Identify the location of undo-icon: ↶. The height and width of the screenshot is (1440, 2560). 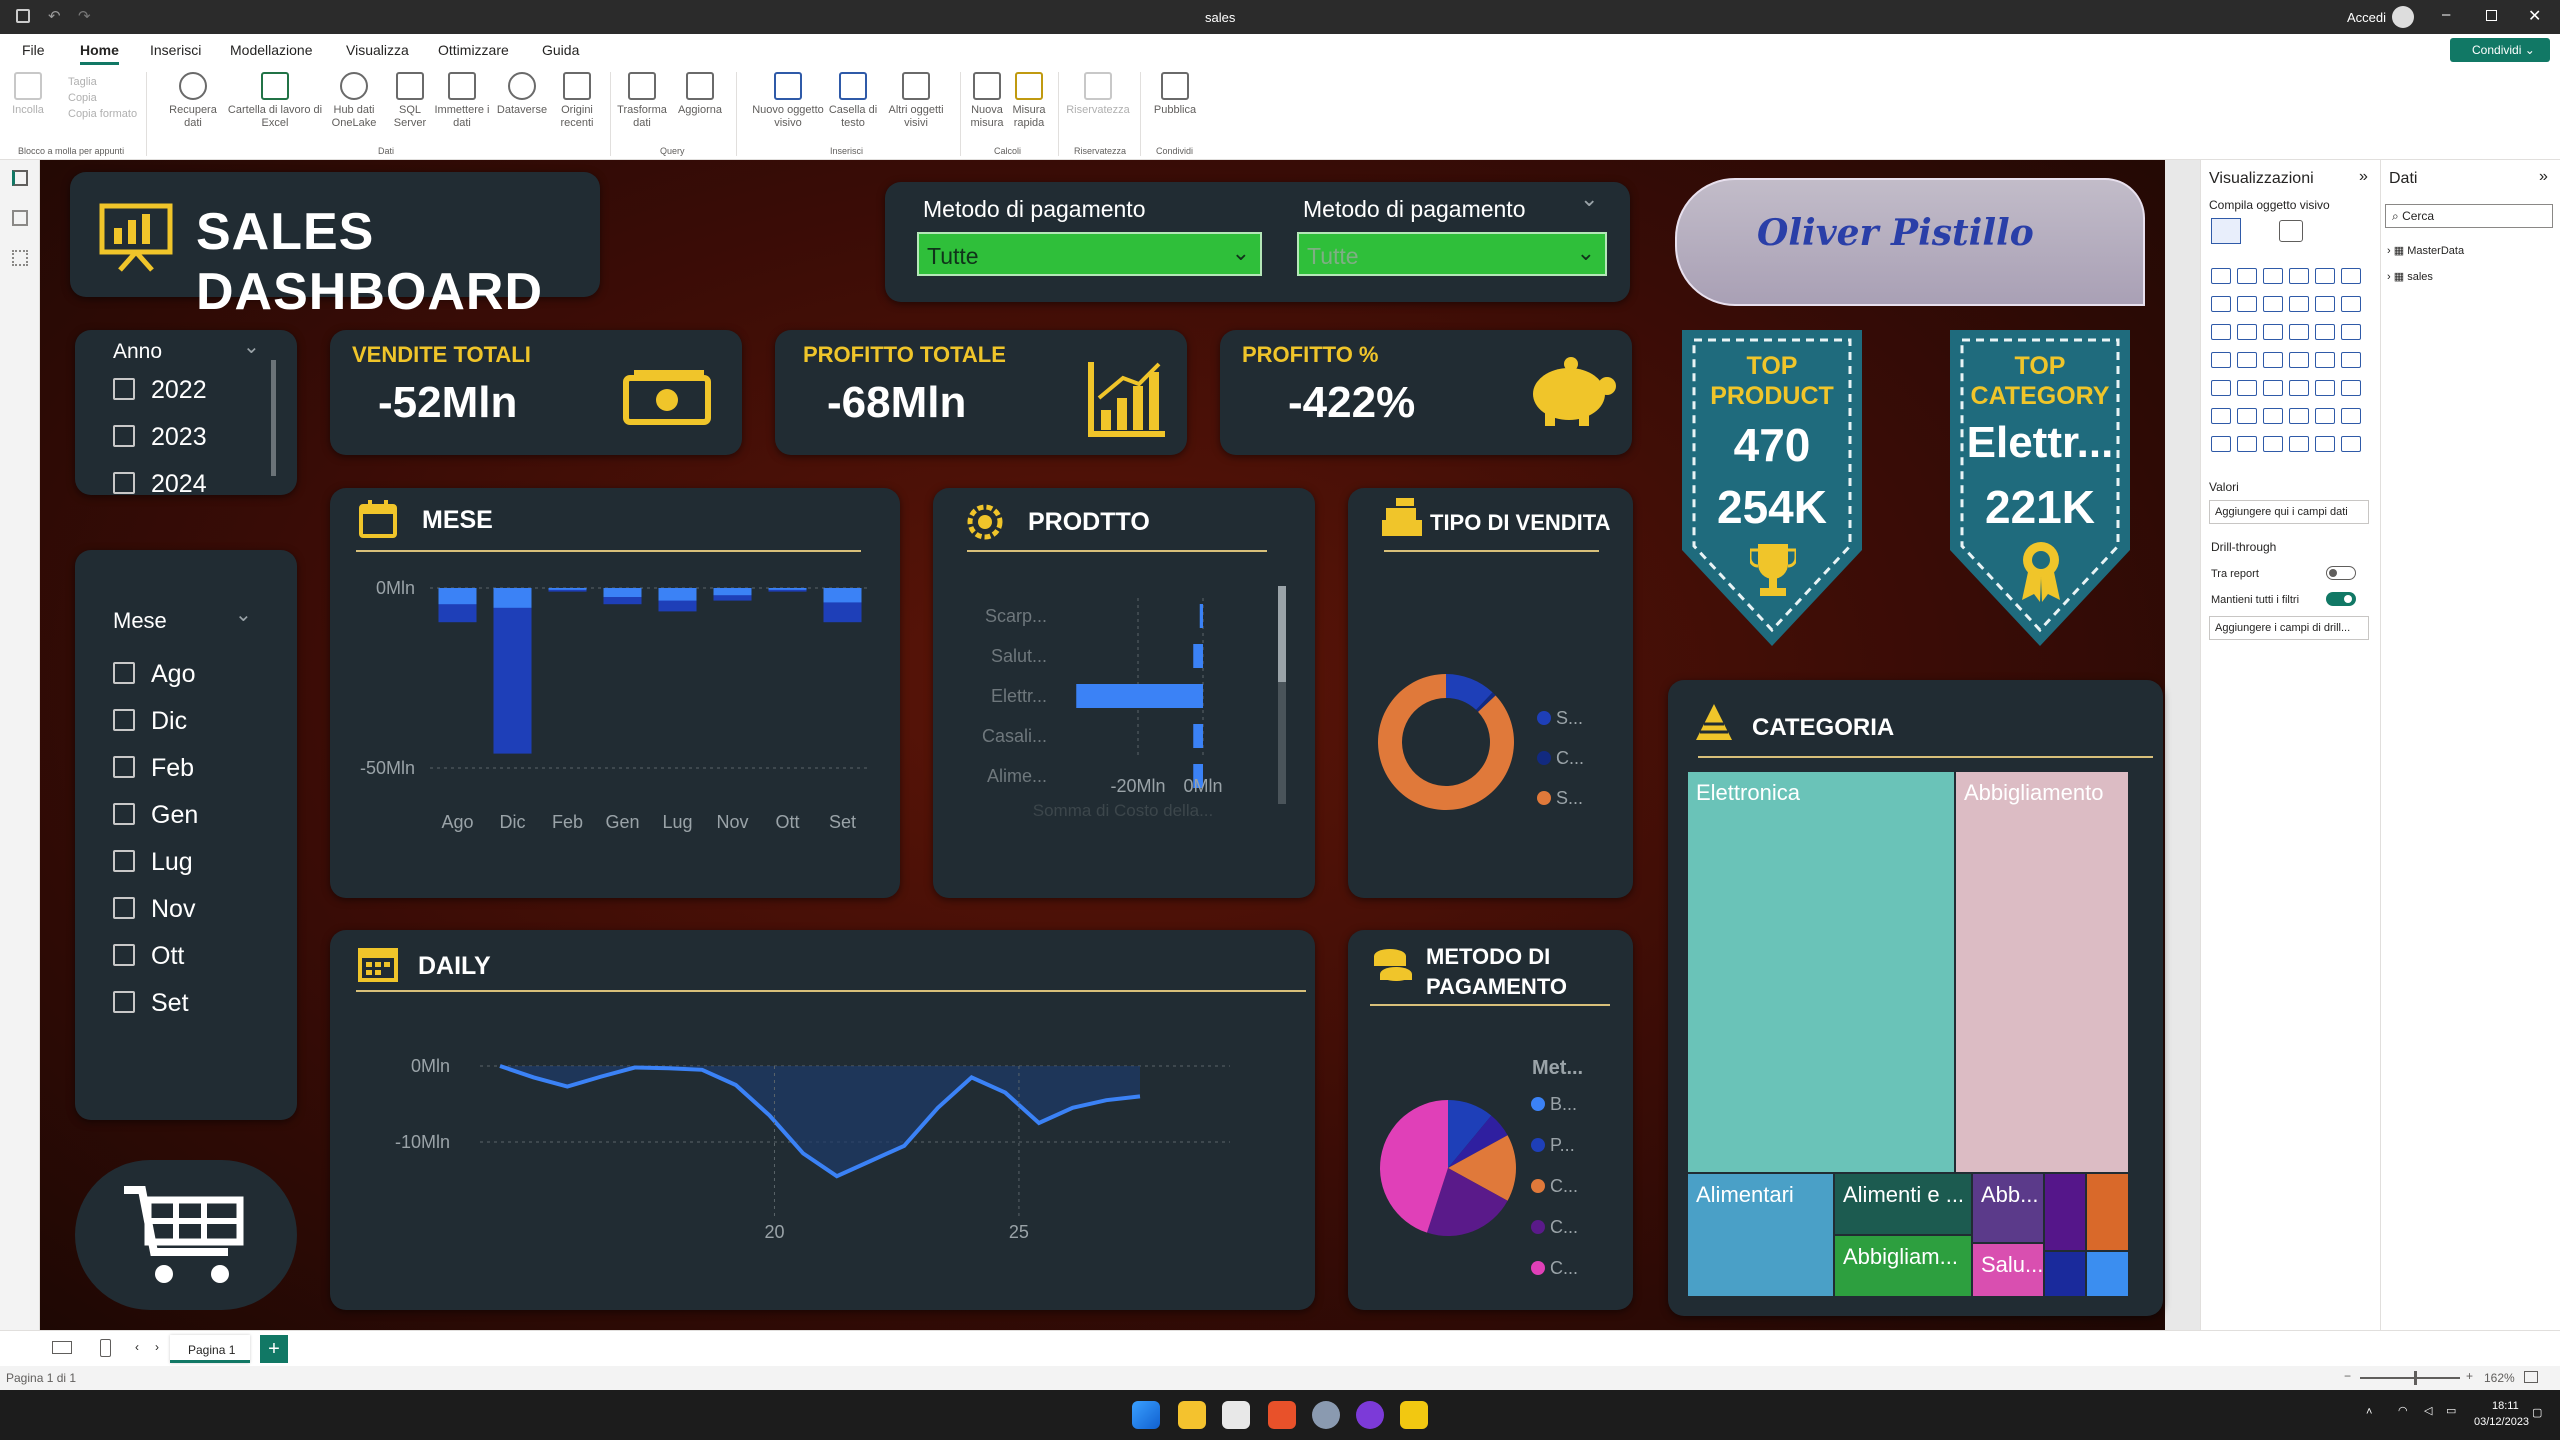
(54, 16).